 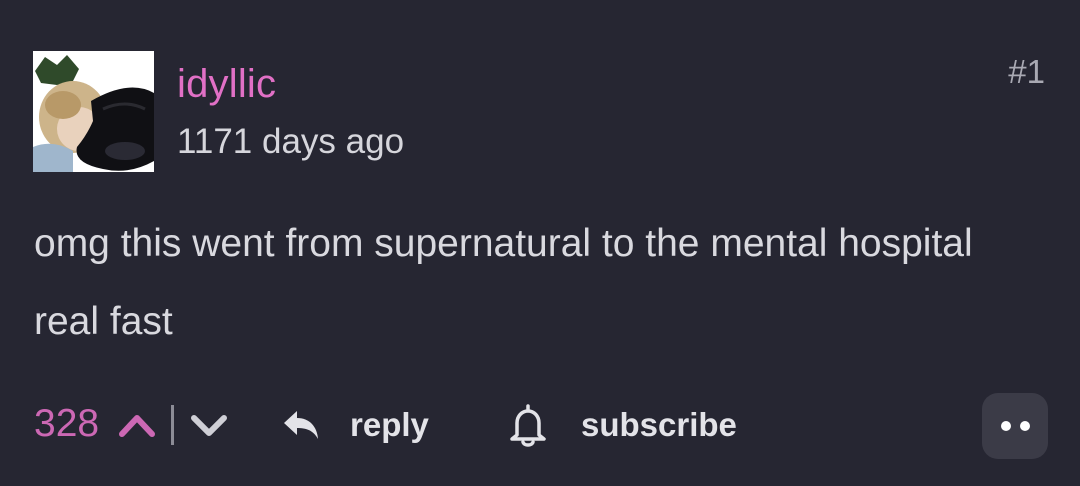 I want to click on chevron-up-icon, so click(x=137, y=426).